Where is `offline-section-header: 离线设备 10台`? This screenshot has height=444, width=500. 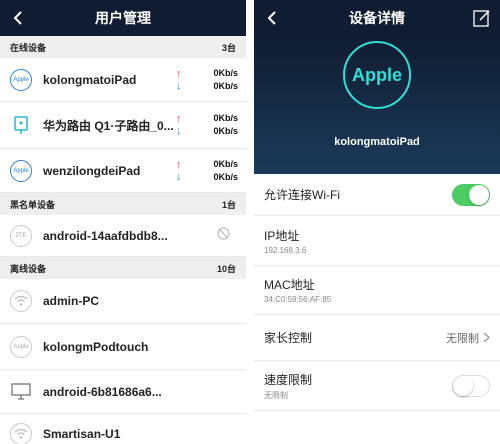 offline-section-header: 离线设备 10台 is located at coordinates (123, 268).